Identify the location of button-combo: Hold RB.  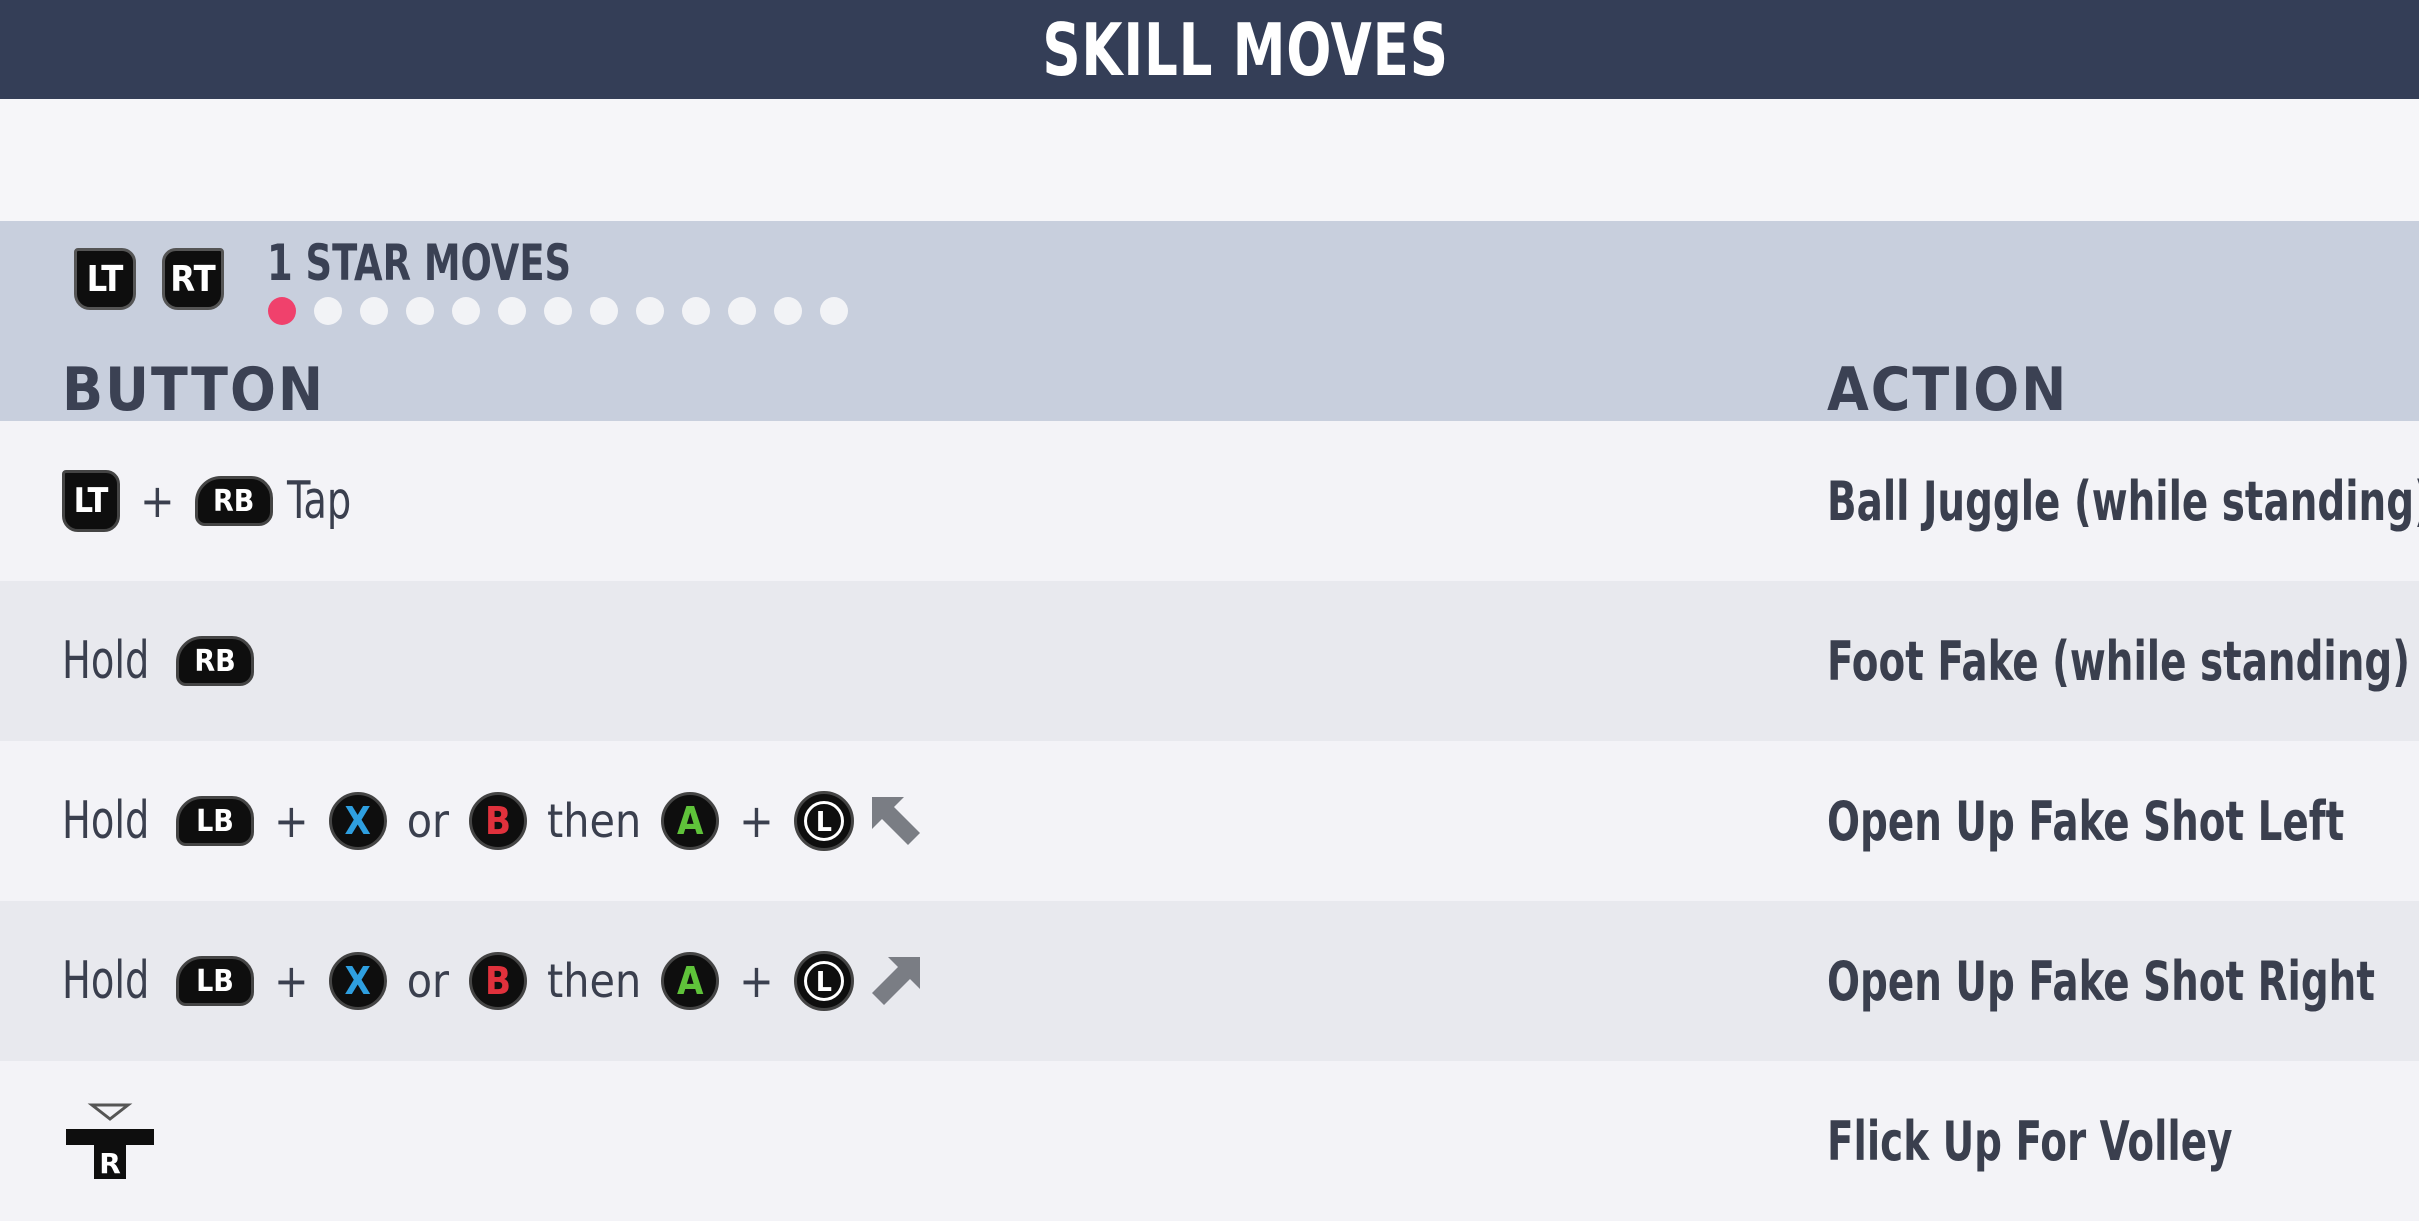
(158, 661).